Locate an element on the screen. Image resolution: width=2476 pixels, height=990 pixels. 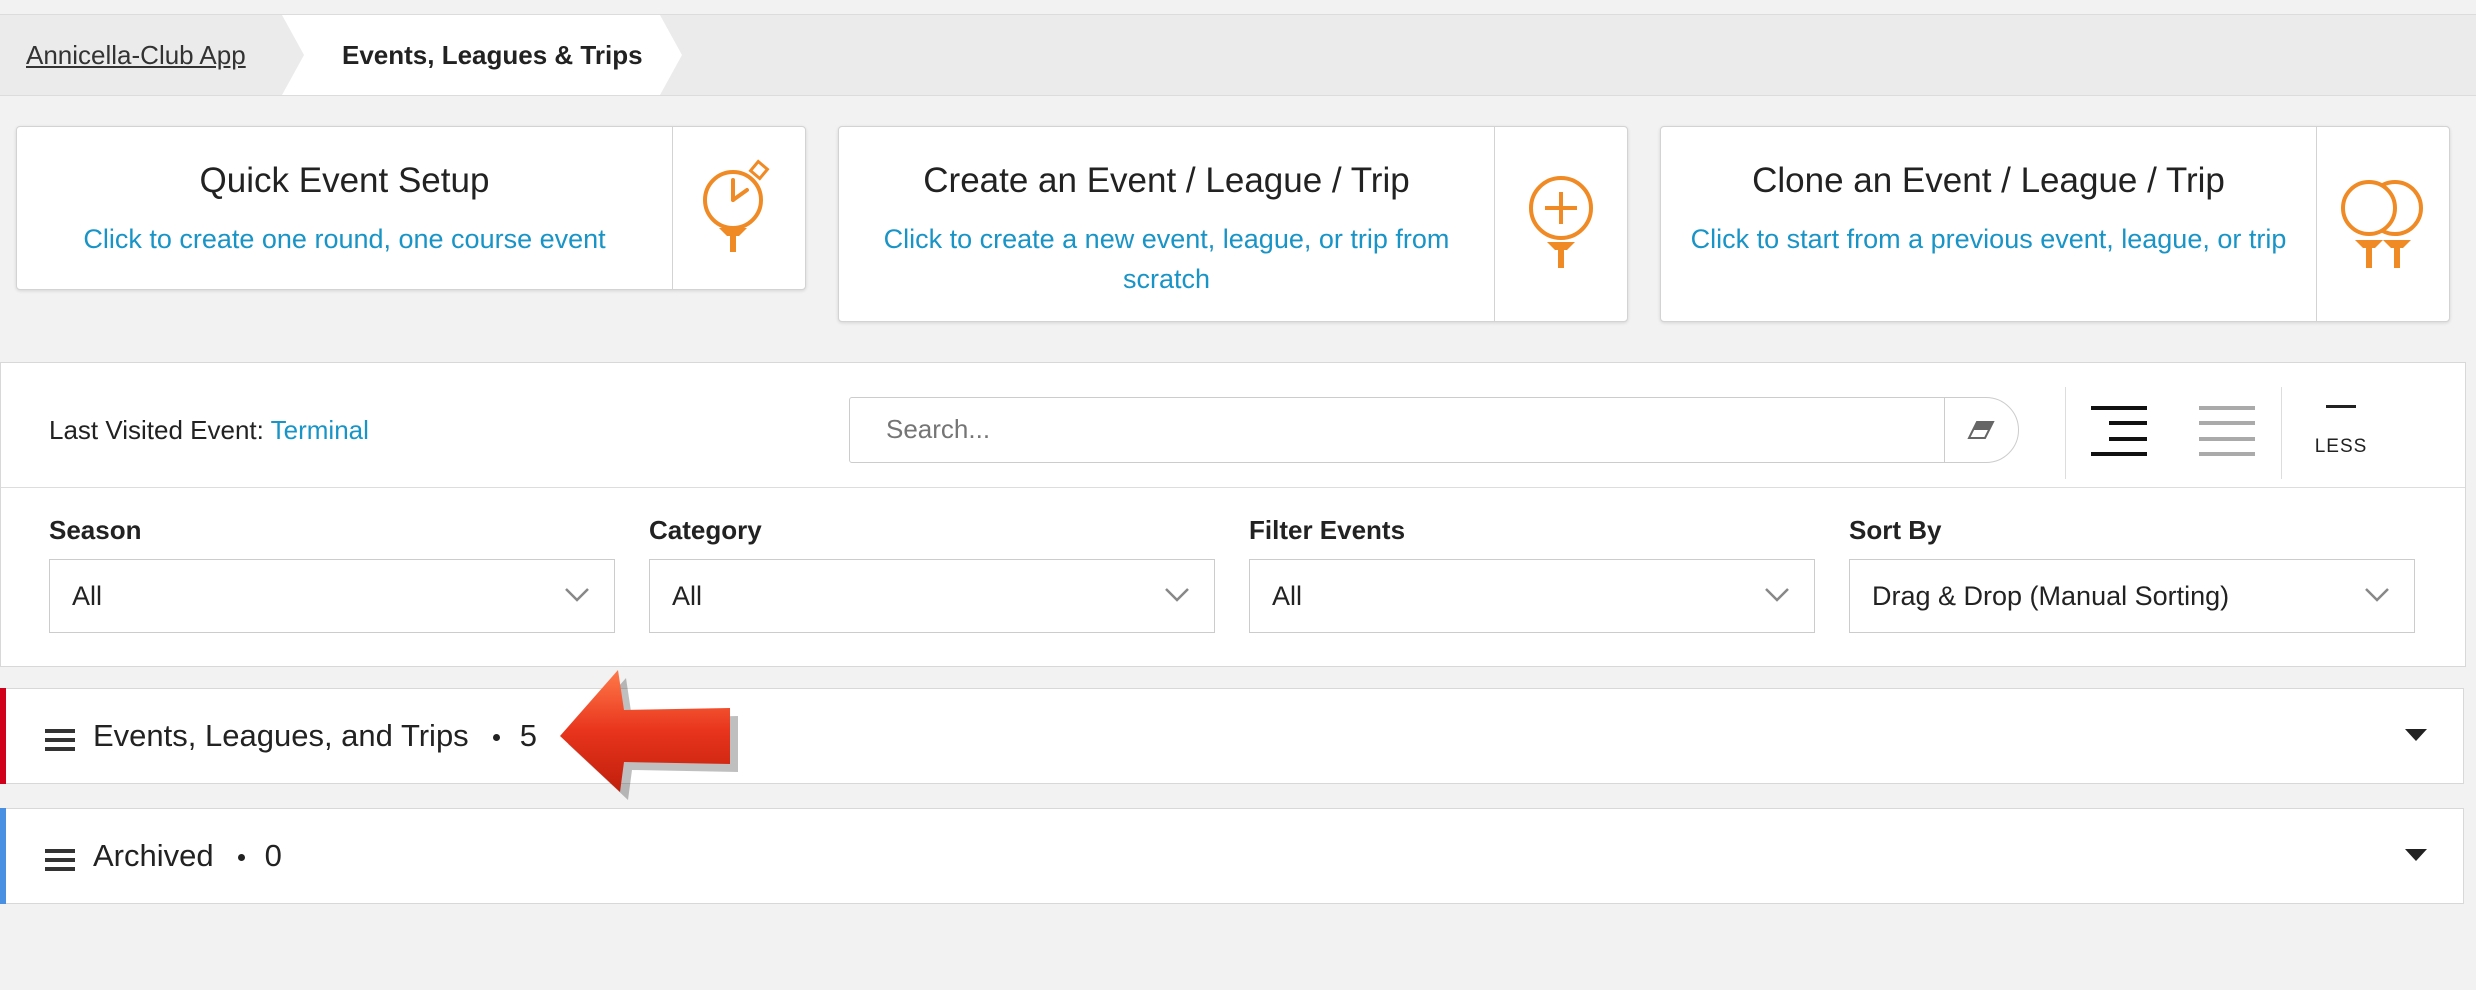
compact-view-button is located at coordinates (2119, 432).